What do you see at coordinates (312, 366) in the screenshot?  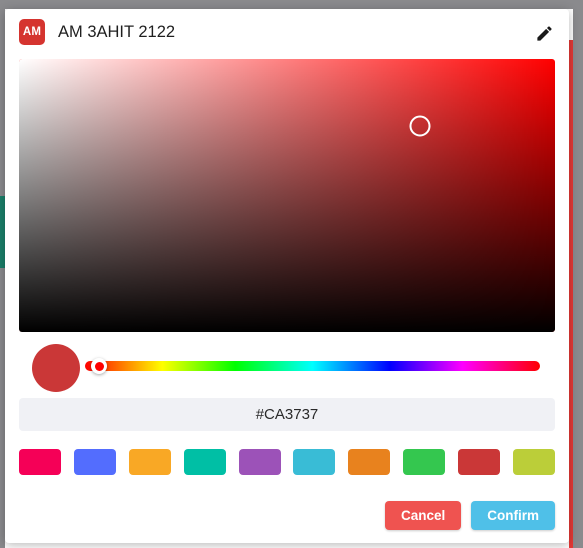 I see `hue-slider-track` at bounding box center [312, 366].